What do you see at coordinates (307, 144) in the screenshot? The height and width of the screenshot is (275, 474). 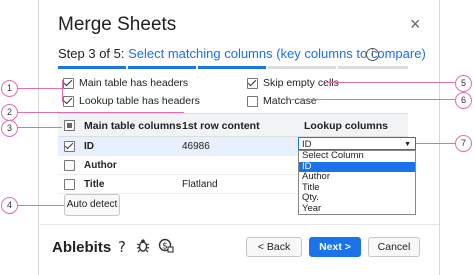 I see `lookup-select-value: ID` at bounding box center [307, 144].